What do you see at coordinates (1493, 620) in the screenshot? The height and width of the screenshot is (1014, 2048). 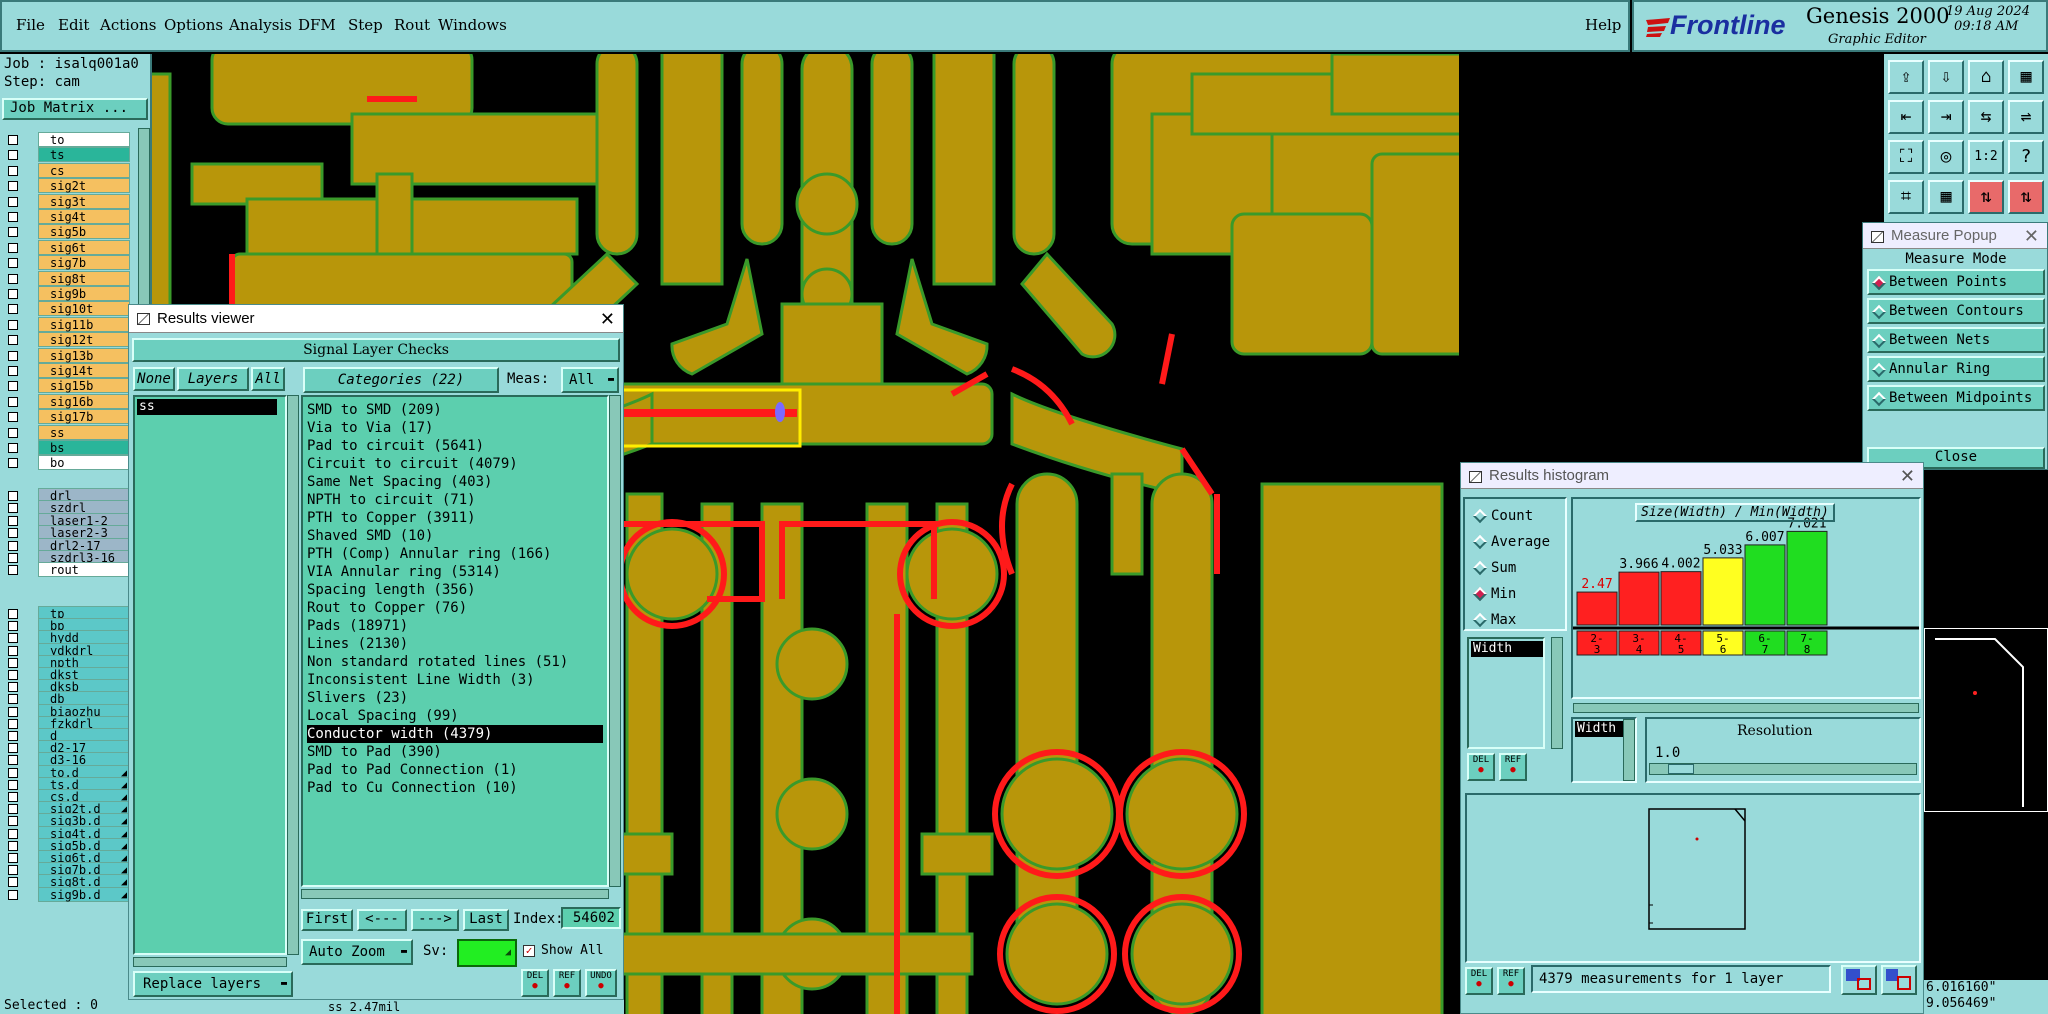 I see `stat-option: Max` at bounding box center [1493, 620].